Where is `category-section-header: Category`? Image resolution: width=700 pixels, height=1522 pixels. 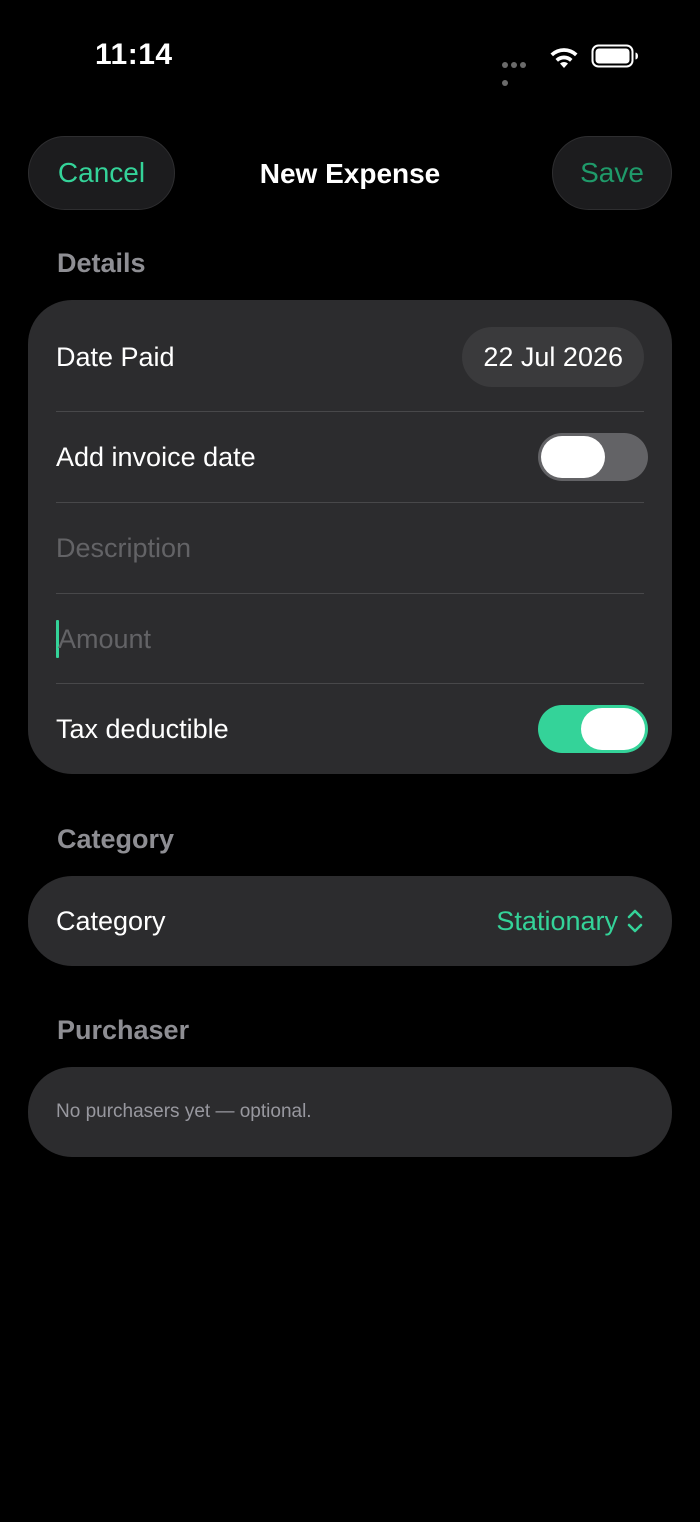 category-section-header: Category is located at coordinates (116, 839).